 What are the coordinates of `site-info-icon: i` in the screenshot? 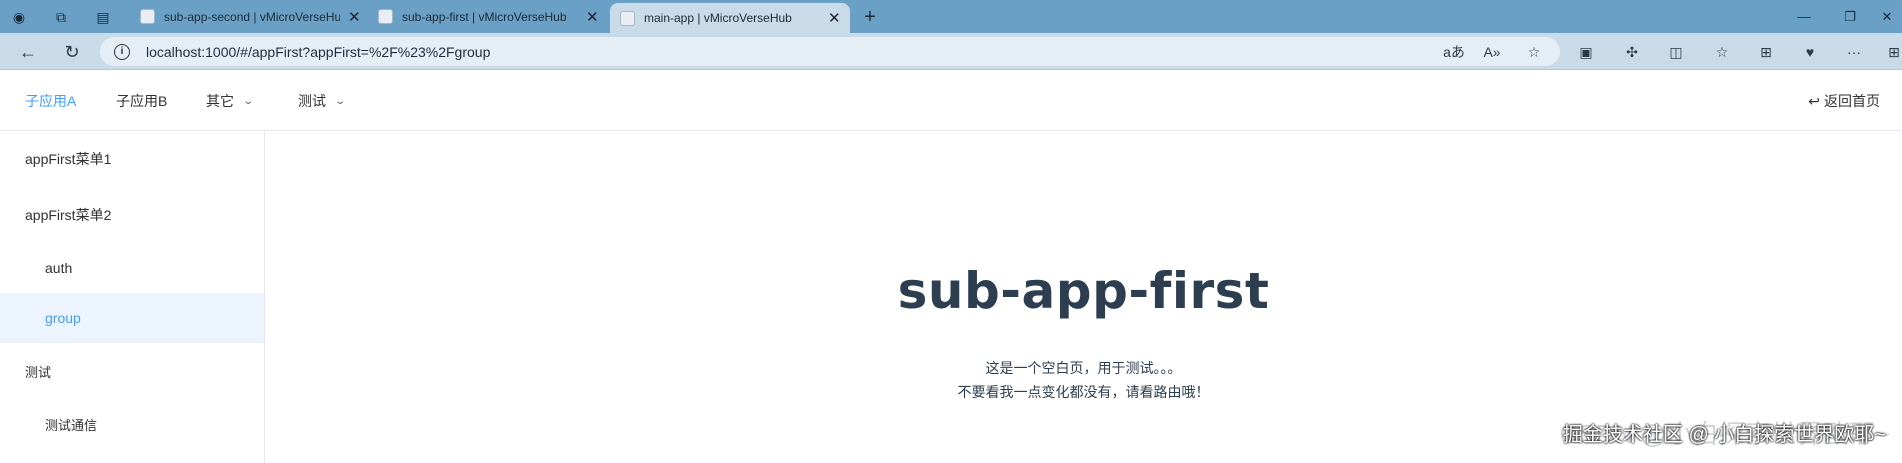 It's located at (122, 51).